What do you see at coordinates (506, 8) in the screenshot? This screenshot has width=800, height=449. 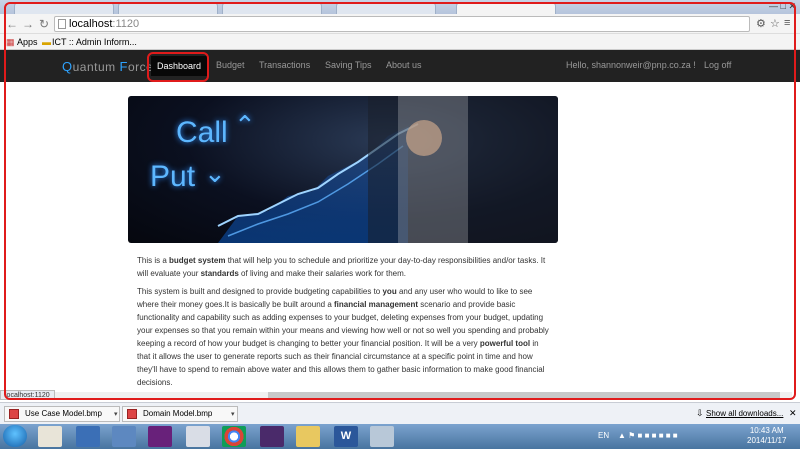 I see `browser-tab-active` at bounding box center [506, 8].